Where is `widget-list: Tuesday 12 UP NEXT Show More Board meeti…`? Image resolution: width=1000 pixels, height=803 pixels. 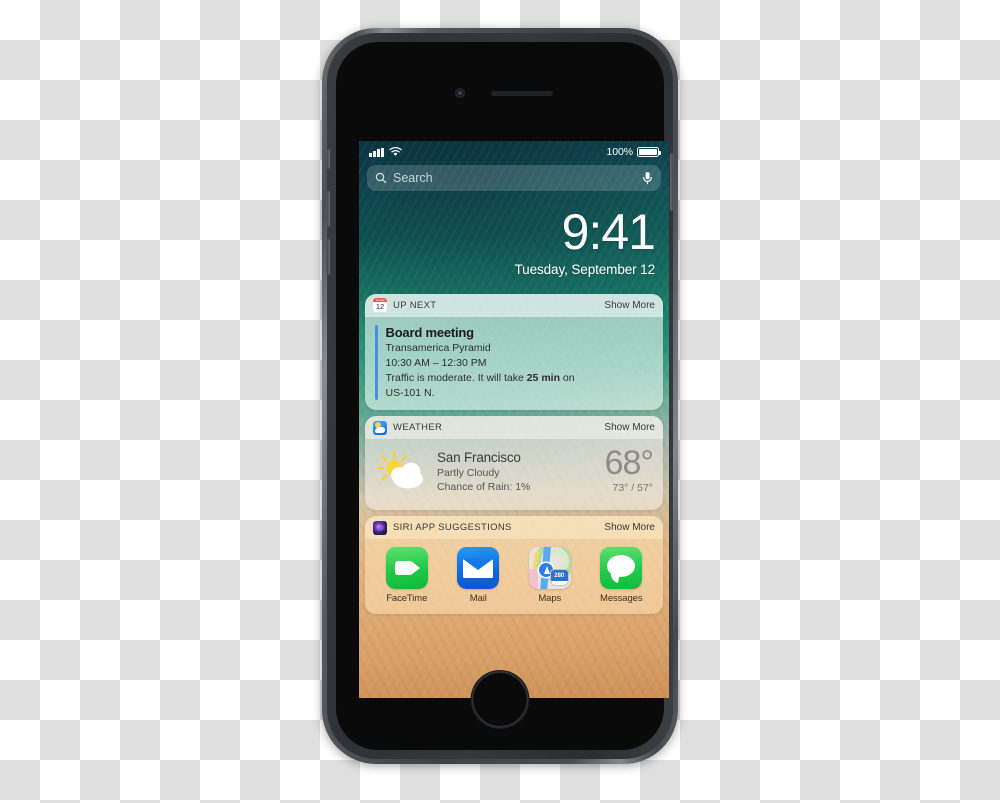
widget-list: Tuesday 12 UP NEXT Show More Board meeti… is located at coordinates (514, 454).